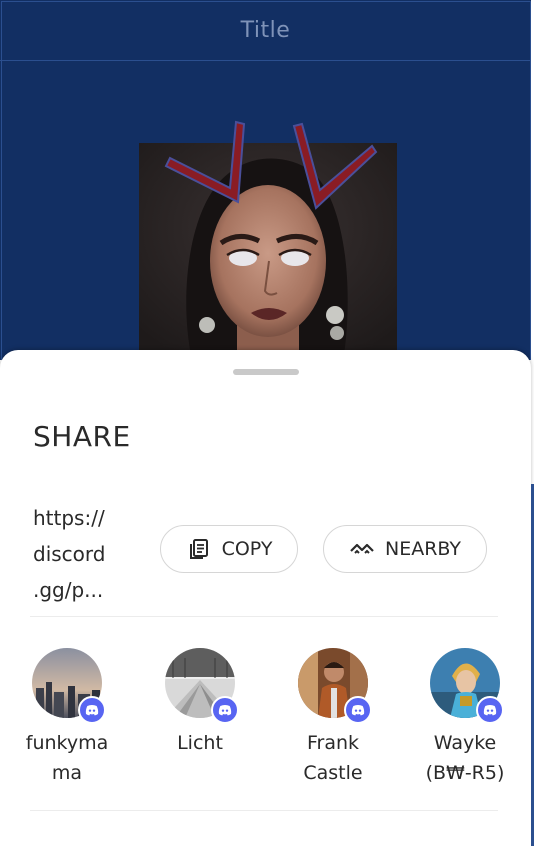  I want to click on title-bar: Title, so click(265, 30).